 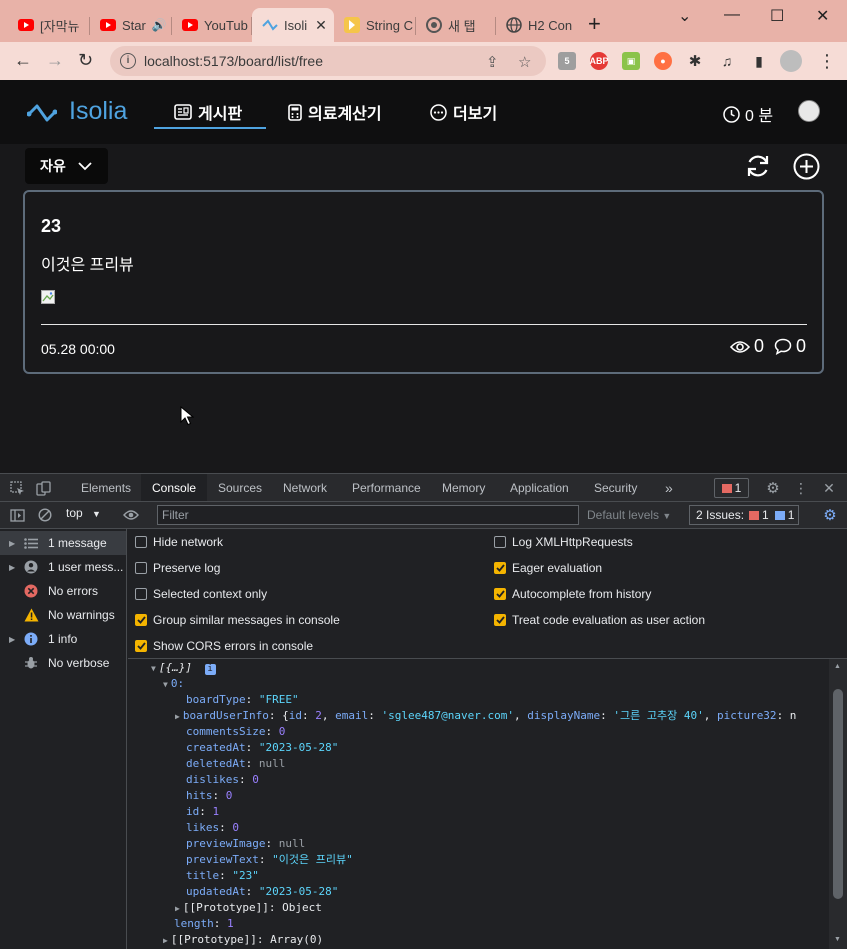 I want to click on devtools-menu-icon: ⋮, so click(x=801, y=488).